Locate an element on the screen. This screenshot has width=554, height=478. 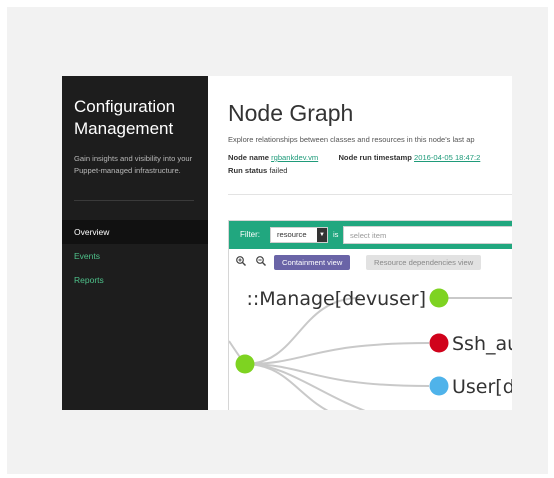
run-status-row: Run status failed is located at coordinates (258, 170).